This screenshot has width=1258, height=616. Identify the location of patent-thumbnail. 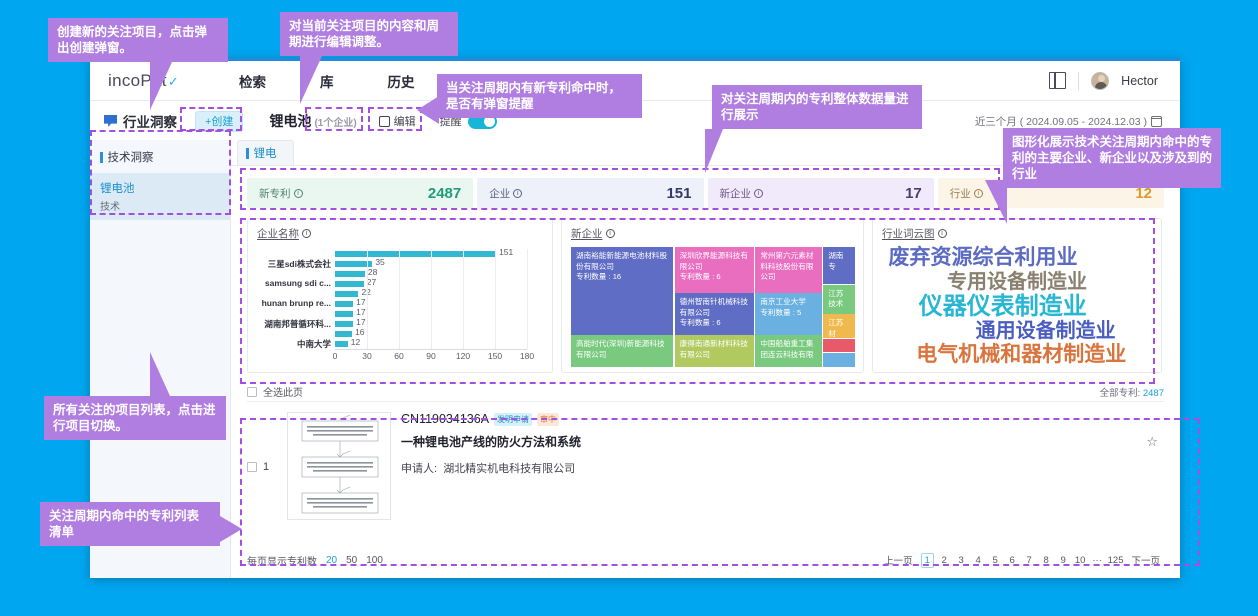
(339, 466).